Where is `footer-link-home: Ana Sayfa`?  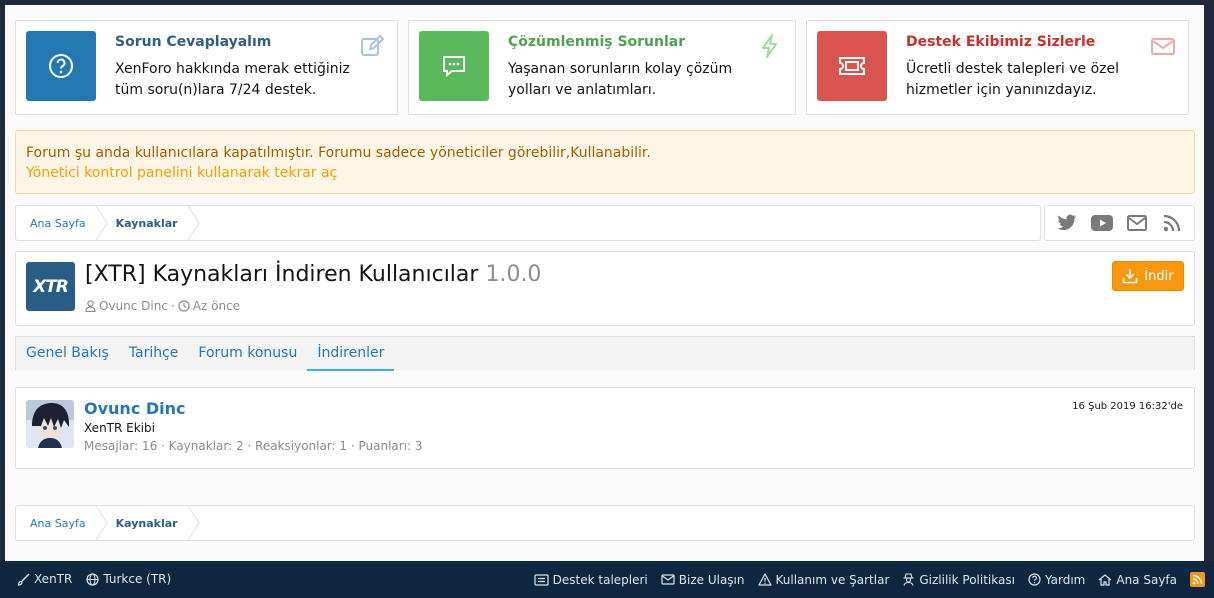
footer-link-home: Ana Sayfa is located at coordinates (1137, 580).